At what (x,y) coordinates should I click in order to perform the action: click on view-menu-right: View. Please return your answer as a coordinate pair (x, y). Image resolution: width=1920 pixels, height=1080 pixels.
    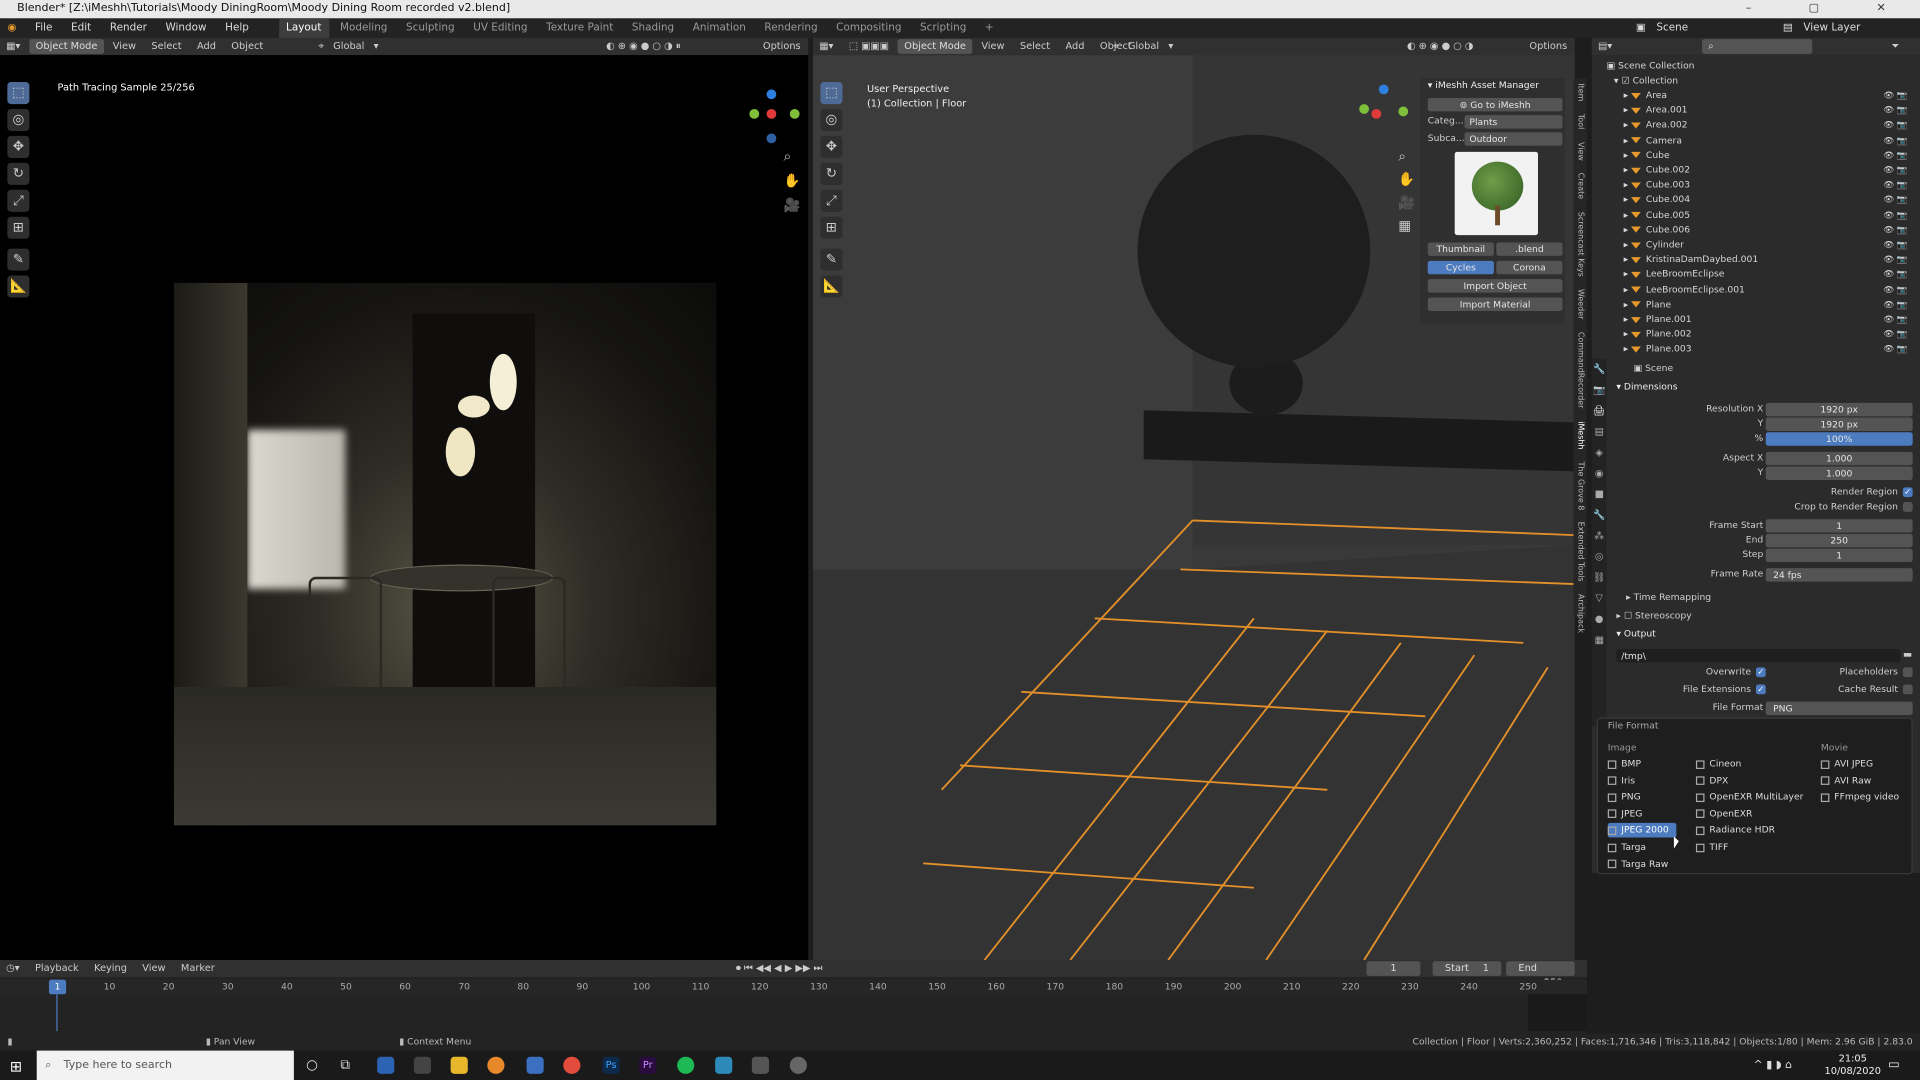
    Looking at the image, I should click on (992, 46).